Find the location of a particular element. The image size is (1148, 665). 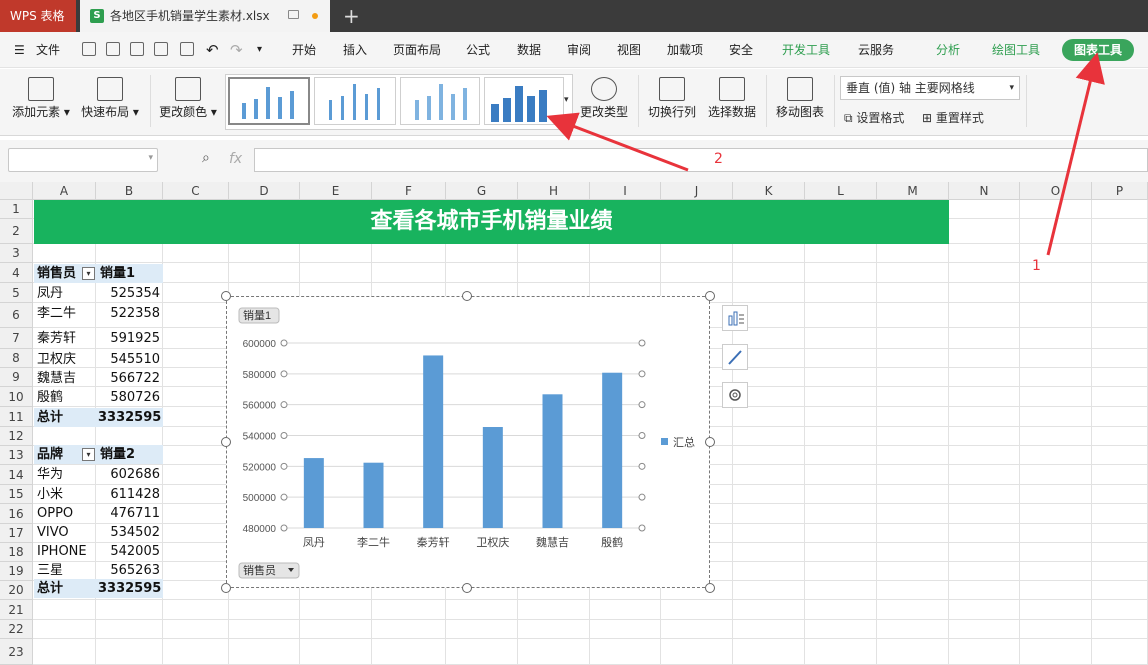

format-painter-icon is located at coordinates (137, 49).